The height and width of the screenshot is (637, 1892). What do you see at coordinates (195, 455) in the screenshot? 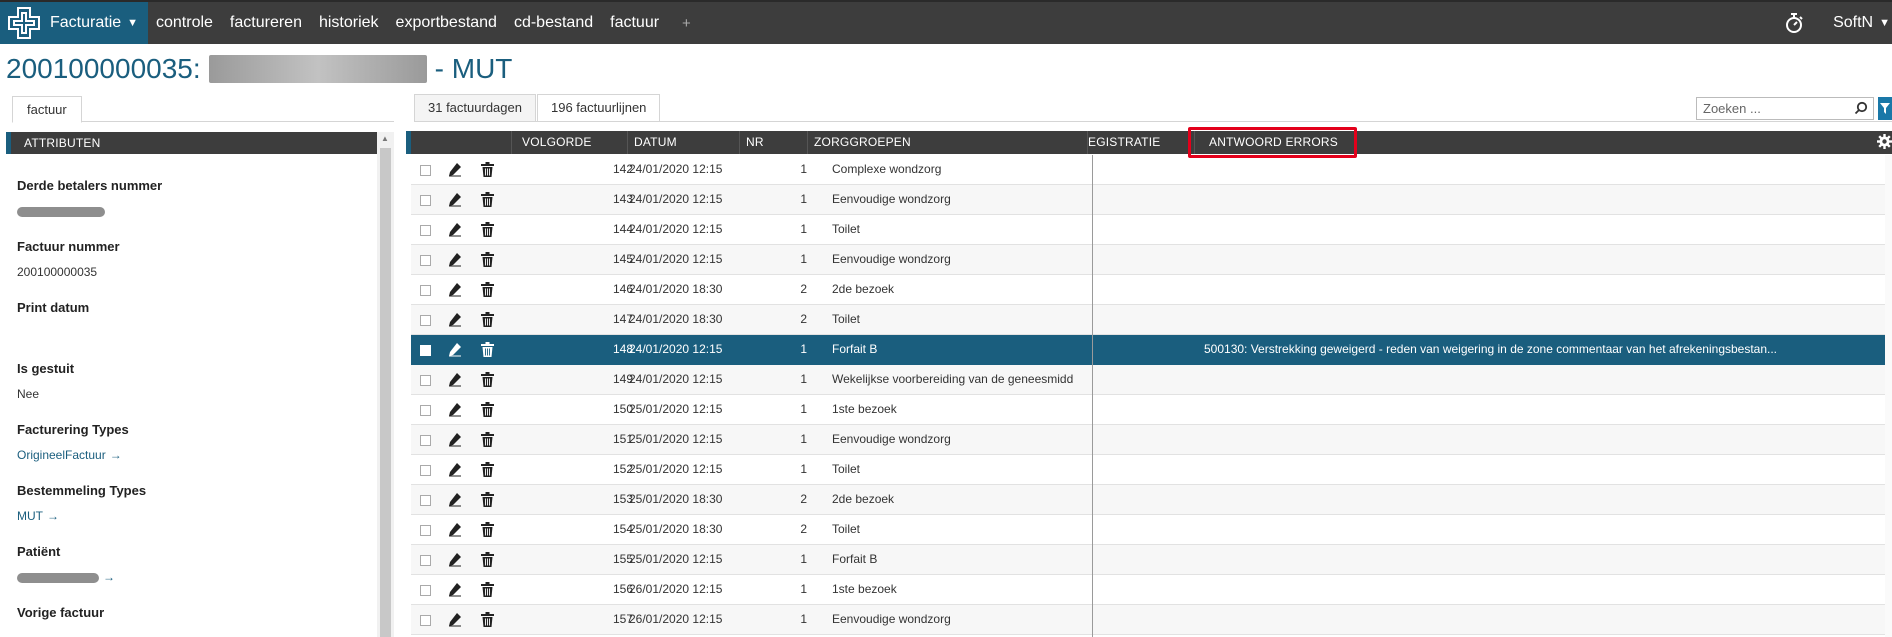
I see `facturering-type-link: OrigineelFactuur →` at bounding box center [195, 455].